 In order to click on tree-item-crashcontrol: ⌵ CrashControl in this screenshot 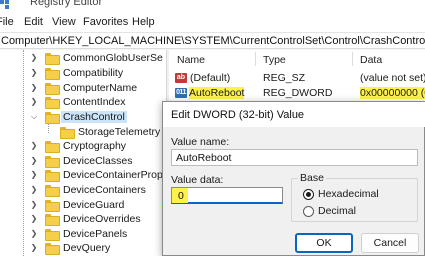, I will do `click(83, 117)`.